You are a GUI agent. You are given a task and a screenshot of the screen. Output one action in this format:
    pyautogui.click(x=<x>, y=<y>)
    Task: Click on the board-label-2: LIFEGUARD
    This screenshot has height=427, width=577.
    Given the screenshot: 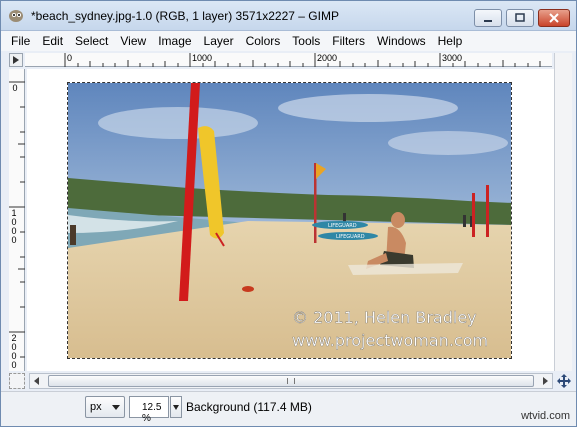 What is the action you would take?
    pyautogui.click(x=350, y=237)
    